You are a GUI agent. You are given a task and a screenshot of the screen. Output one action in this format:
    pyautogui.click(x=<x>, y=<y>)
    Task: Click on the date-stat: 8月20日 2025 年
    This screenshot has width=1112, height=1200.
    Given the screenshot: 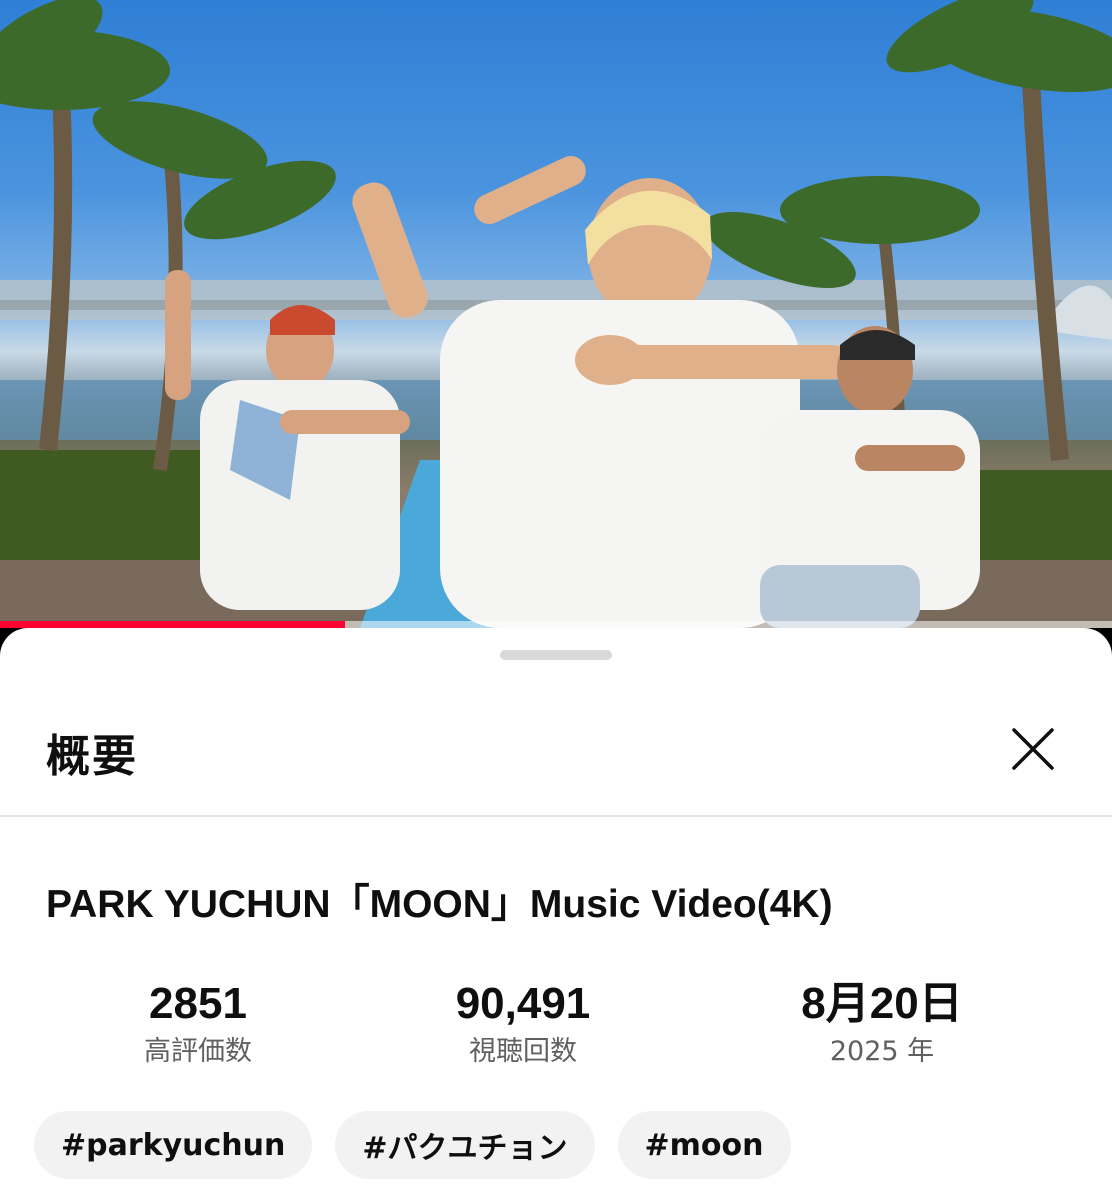 What is the action you would take?
    pyautogui.click(x=882, y=1026)
    